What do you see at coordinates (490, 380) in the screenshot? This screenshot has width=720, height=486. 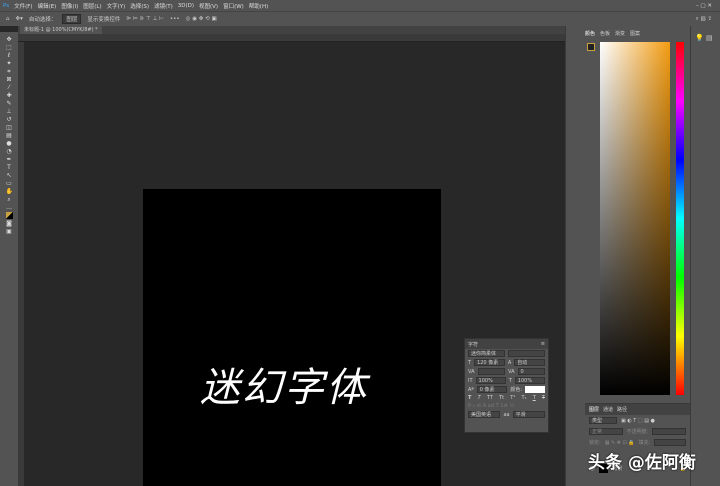 I see `vertical-scale-field: 100%` at bounding box center [490, 380].